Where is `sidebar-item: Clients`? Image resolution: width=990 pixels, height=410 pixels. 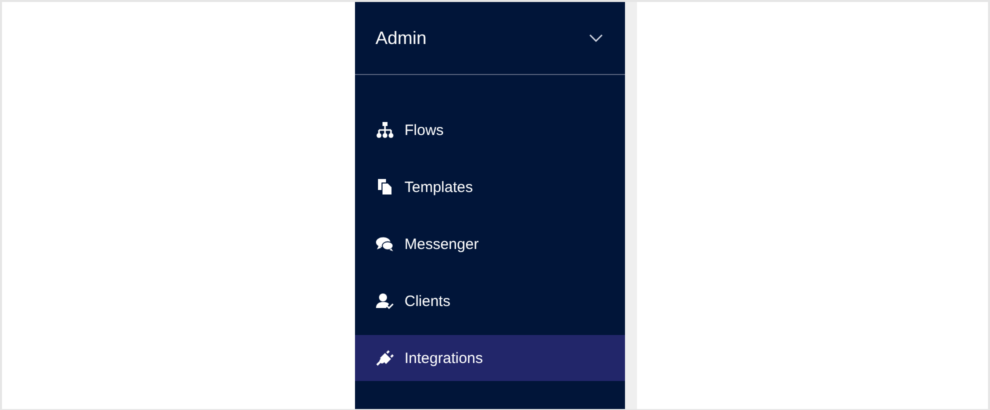
sidebar-item: Clients is located at coordinates (489, 301).